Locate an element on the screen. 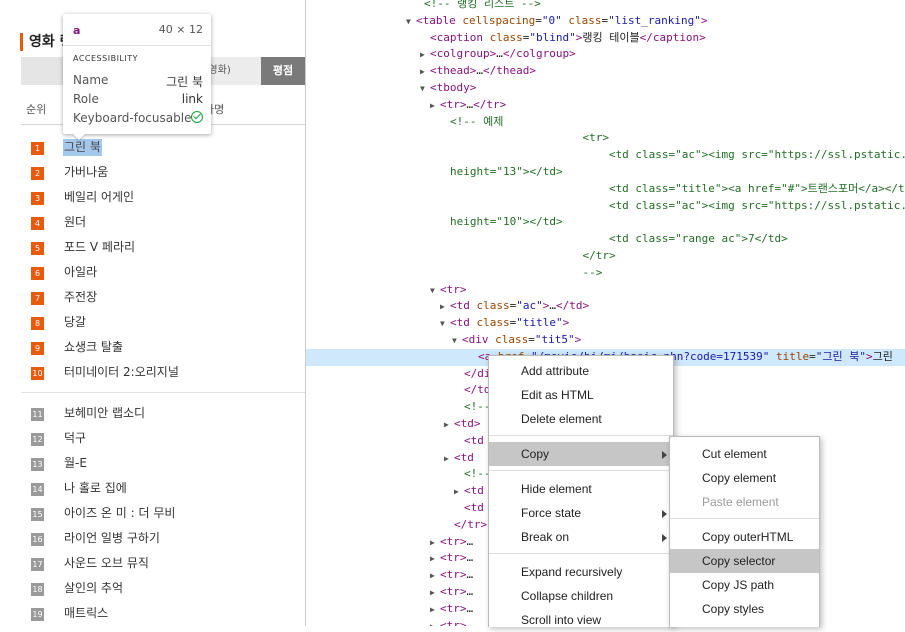  menu-cut-element: Cut element is located at coordinates (744, 454).